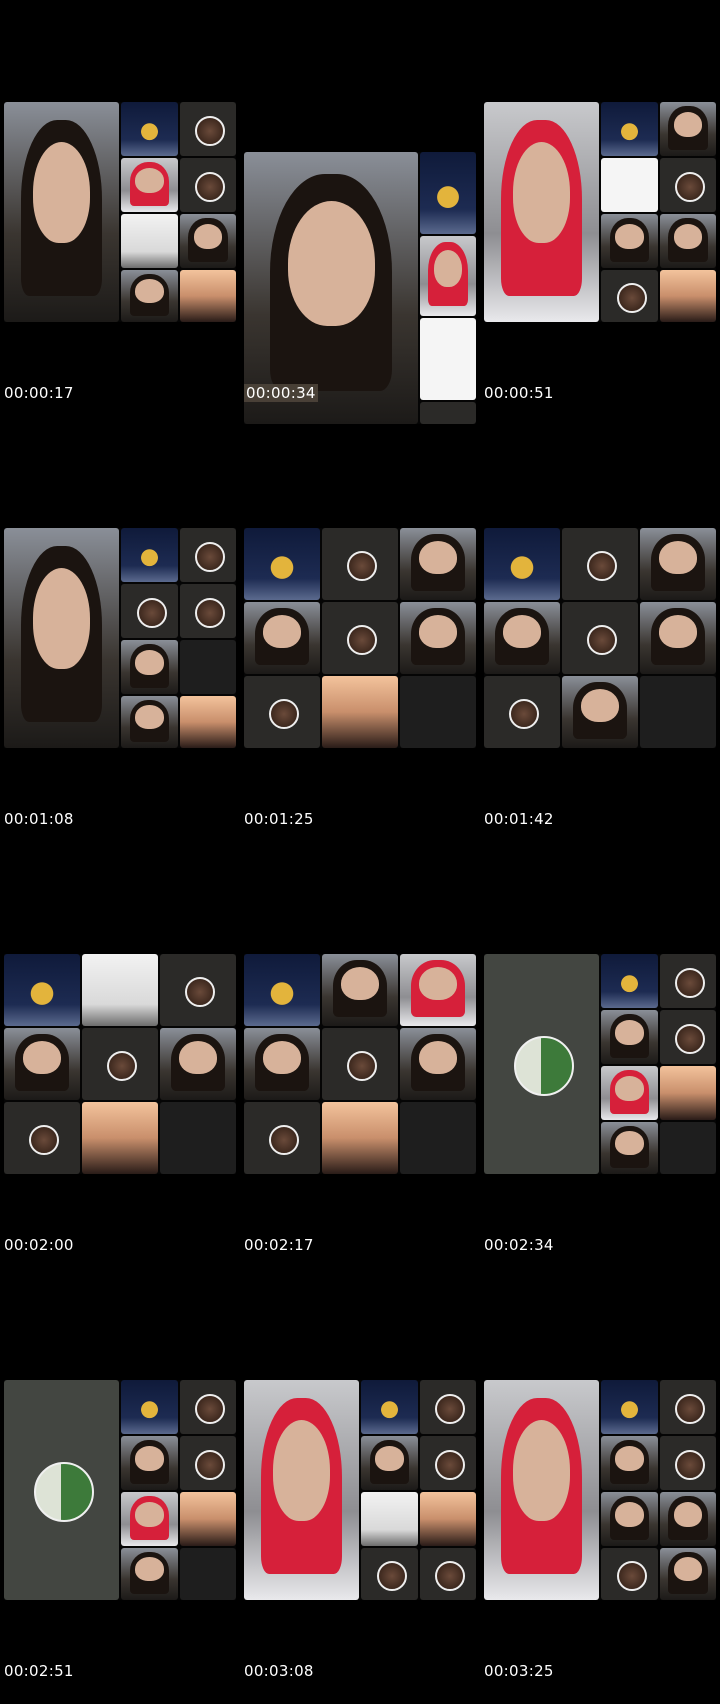  Describe the element at coordinates (39, 819) in the screenshot. I see `timestamp-label: 00:01:08` at that location.